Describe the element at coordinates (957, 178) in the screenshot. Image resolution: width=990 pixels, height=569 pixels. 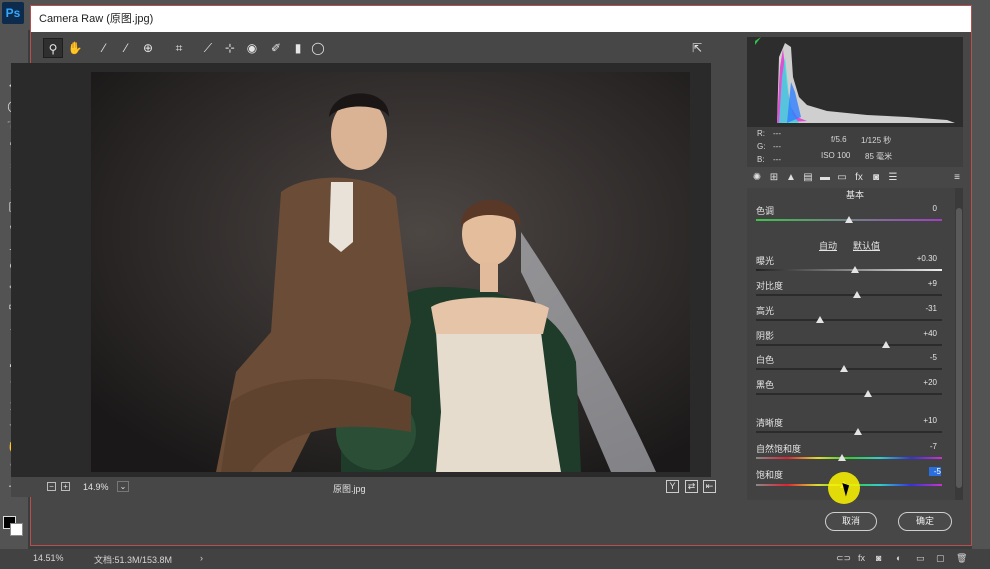
I see `panel-menu-icon: ≡` at that location.